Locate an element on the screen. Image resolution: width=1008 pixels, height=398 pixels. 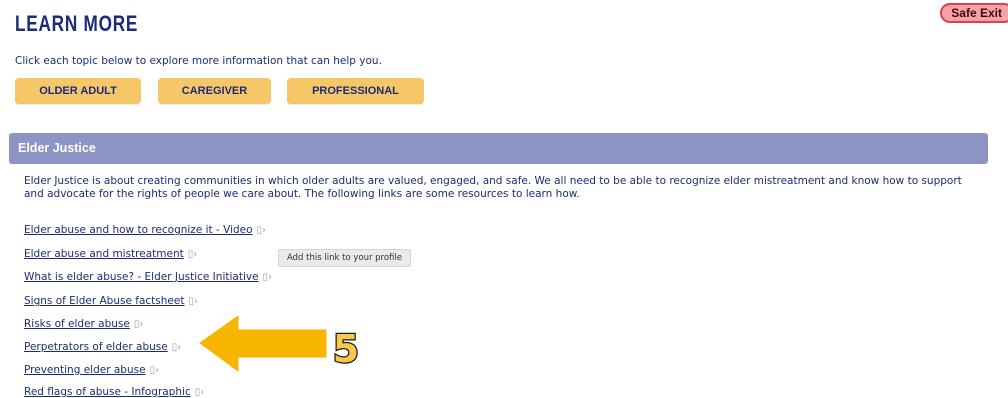
resource-link: Perpetrators of elder abuse is located at coordinates (96, 347).